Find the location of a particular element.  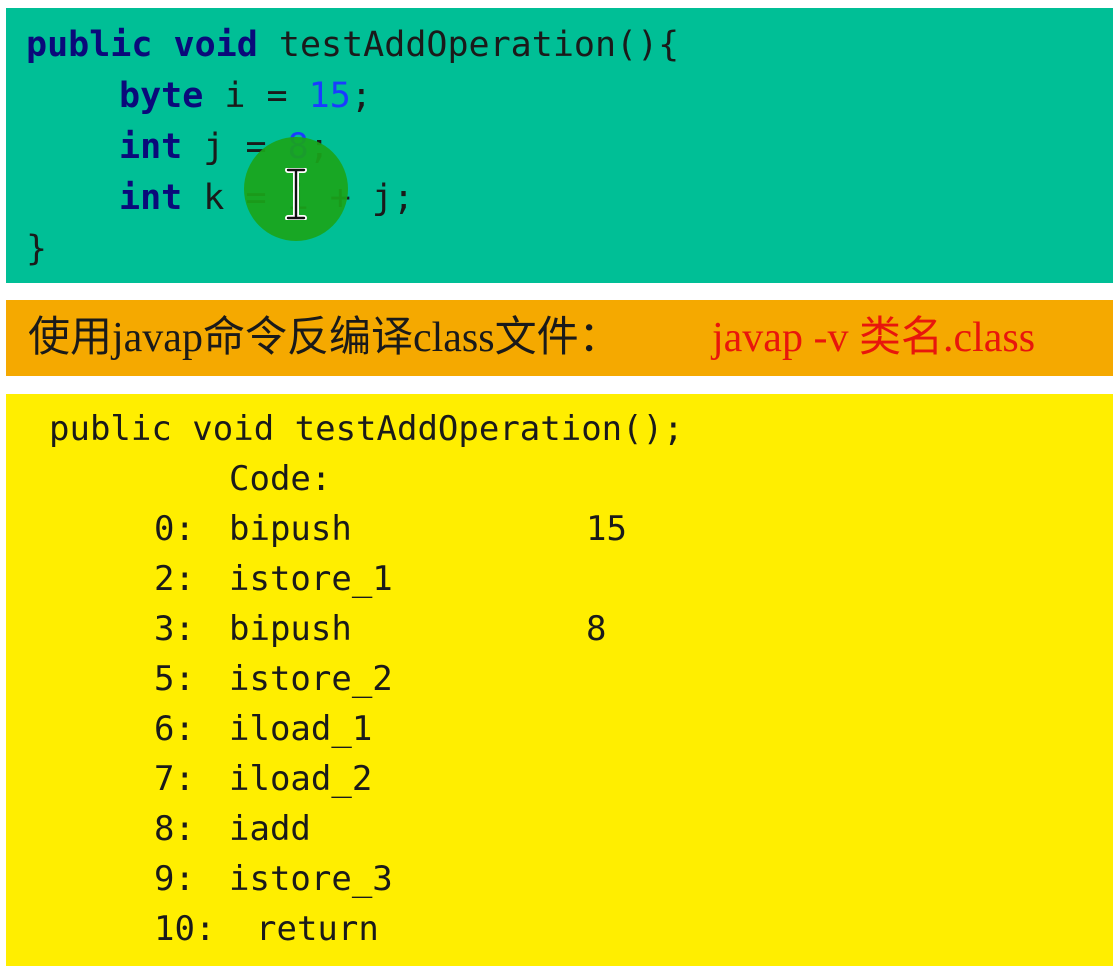

javap-banner: 使用javap命令反编译class文件： javap -v 类名.class is located at coordinates (559, 338).